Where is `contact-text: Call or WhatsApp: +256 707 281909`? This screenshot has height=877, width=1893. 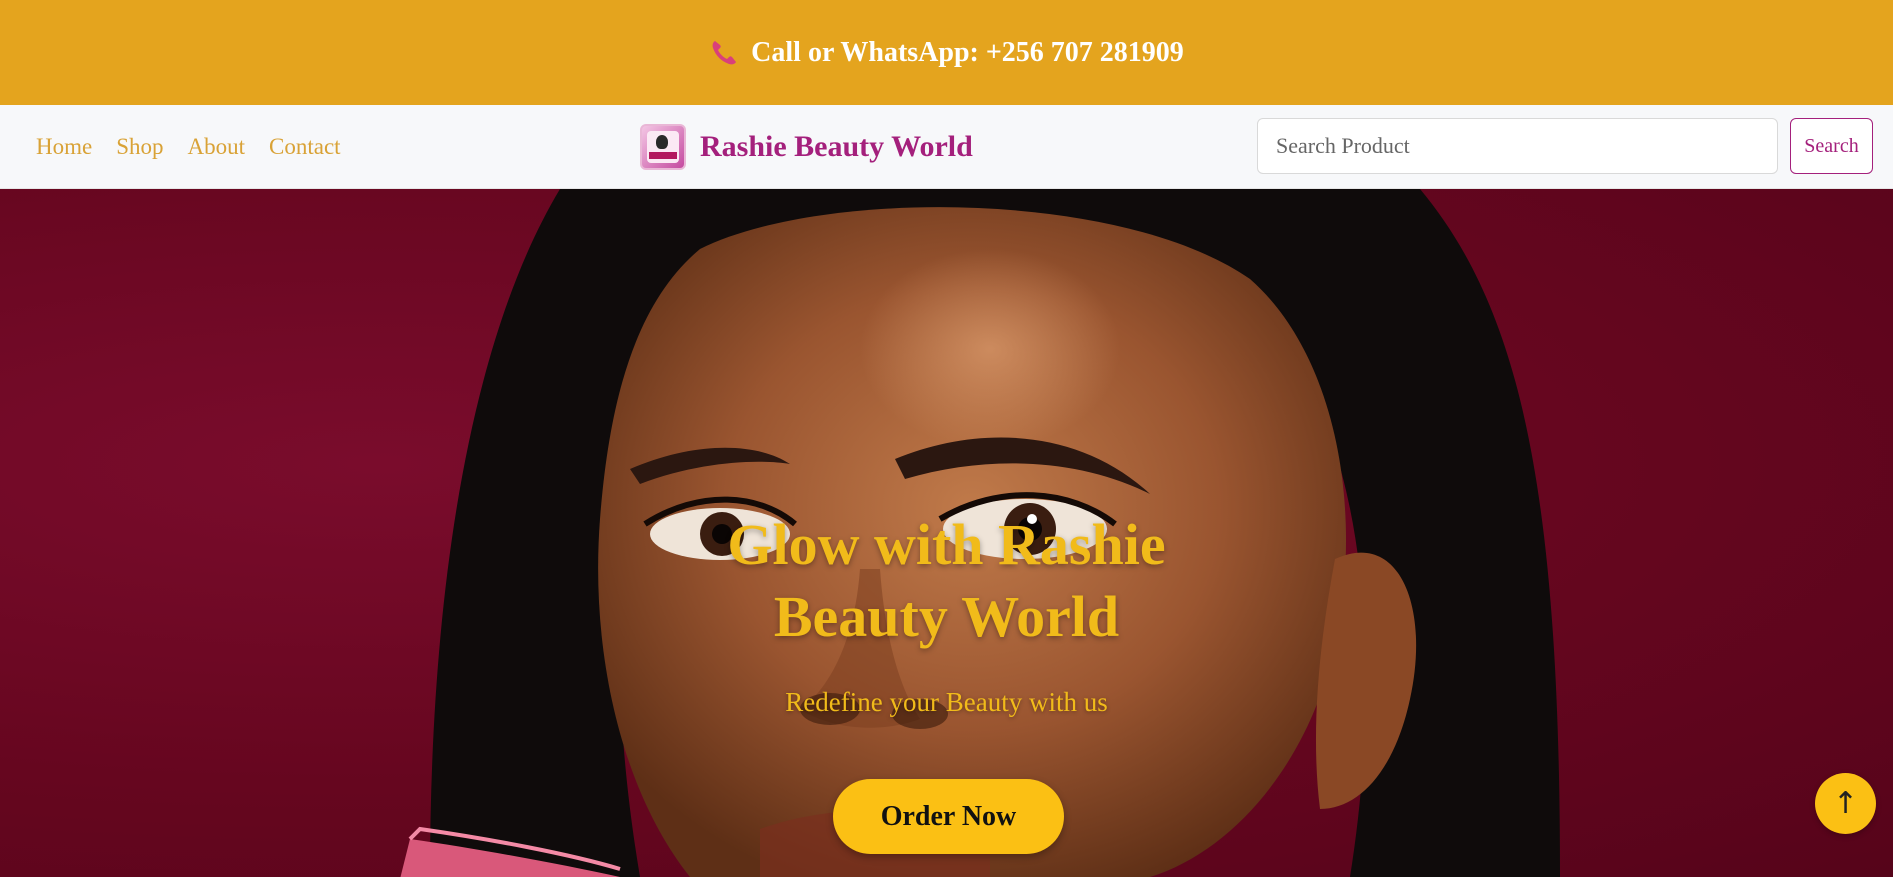
contact-text: Call or WhatsApp: +256 707 281909 is located at coordinates (967, 52).